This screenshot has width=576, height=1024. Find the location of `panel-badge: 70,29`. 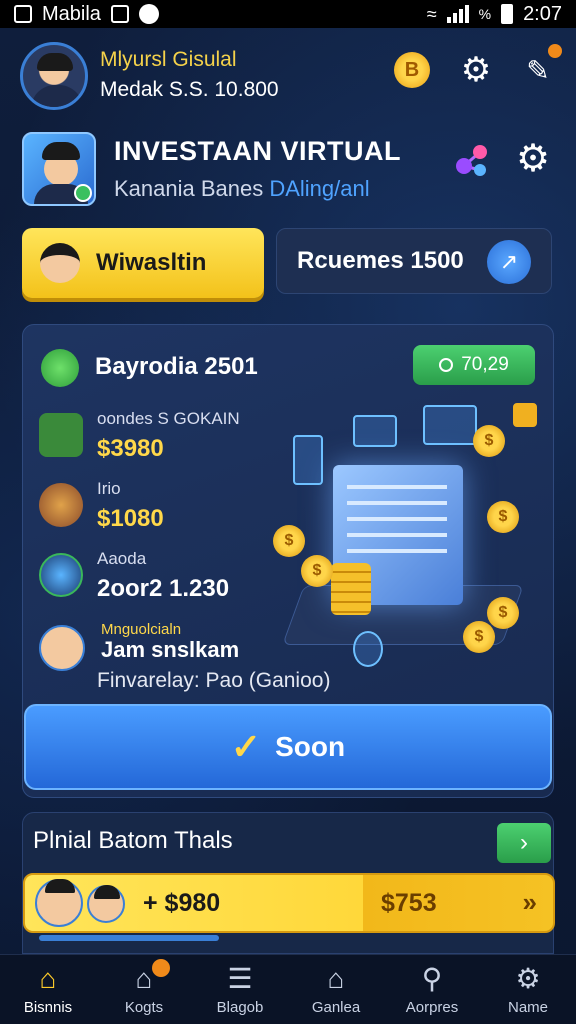

panel-badge: 70,29 is located at coordinates (474, 365).